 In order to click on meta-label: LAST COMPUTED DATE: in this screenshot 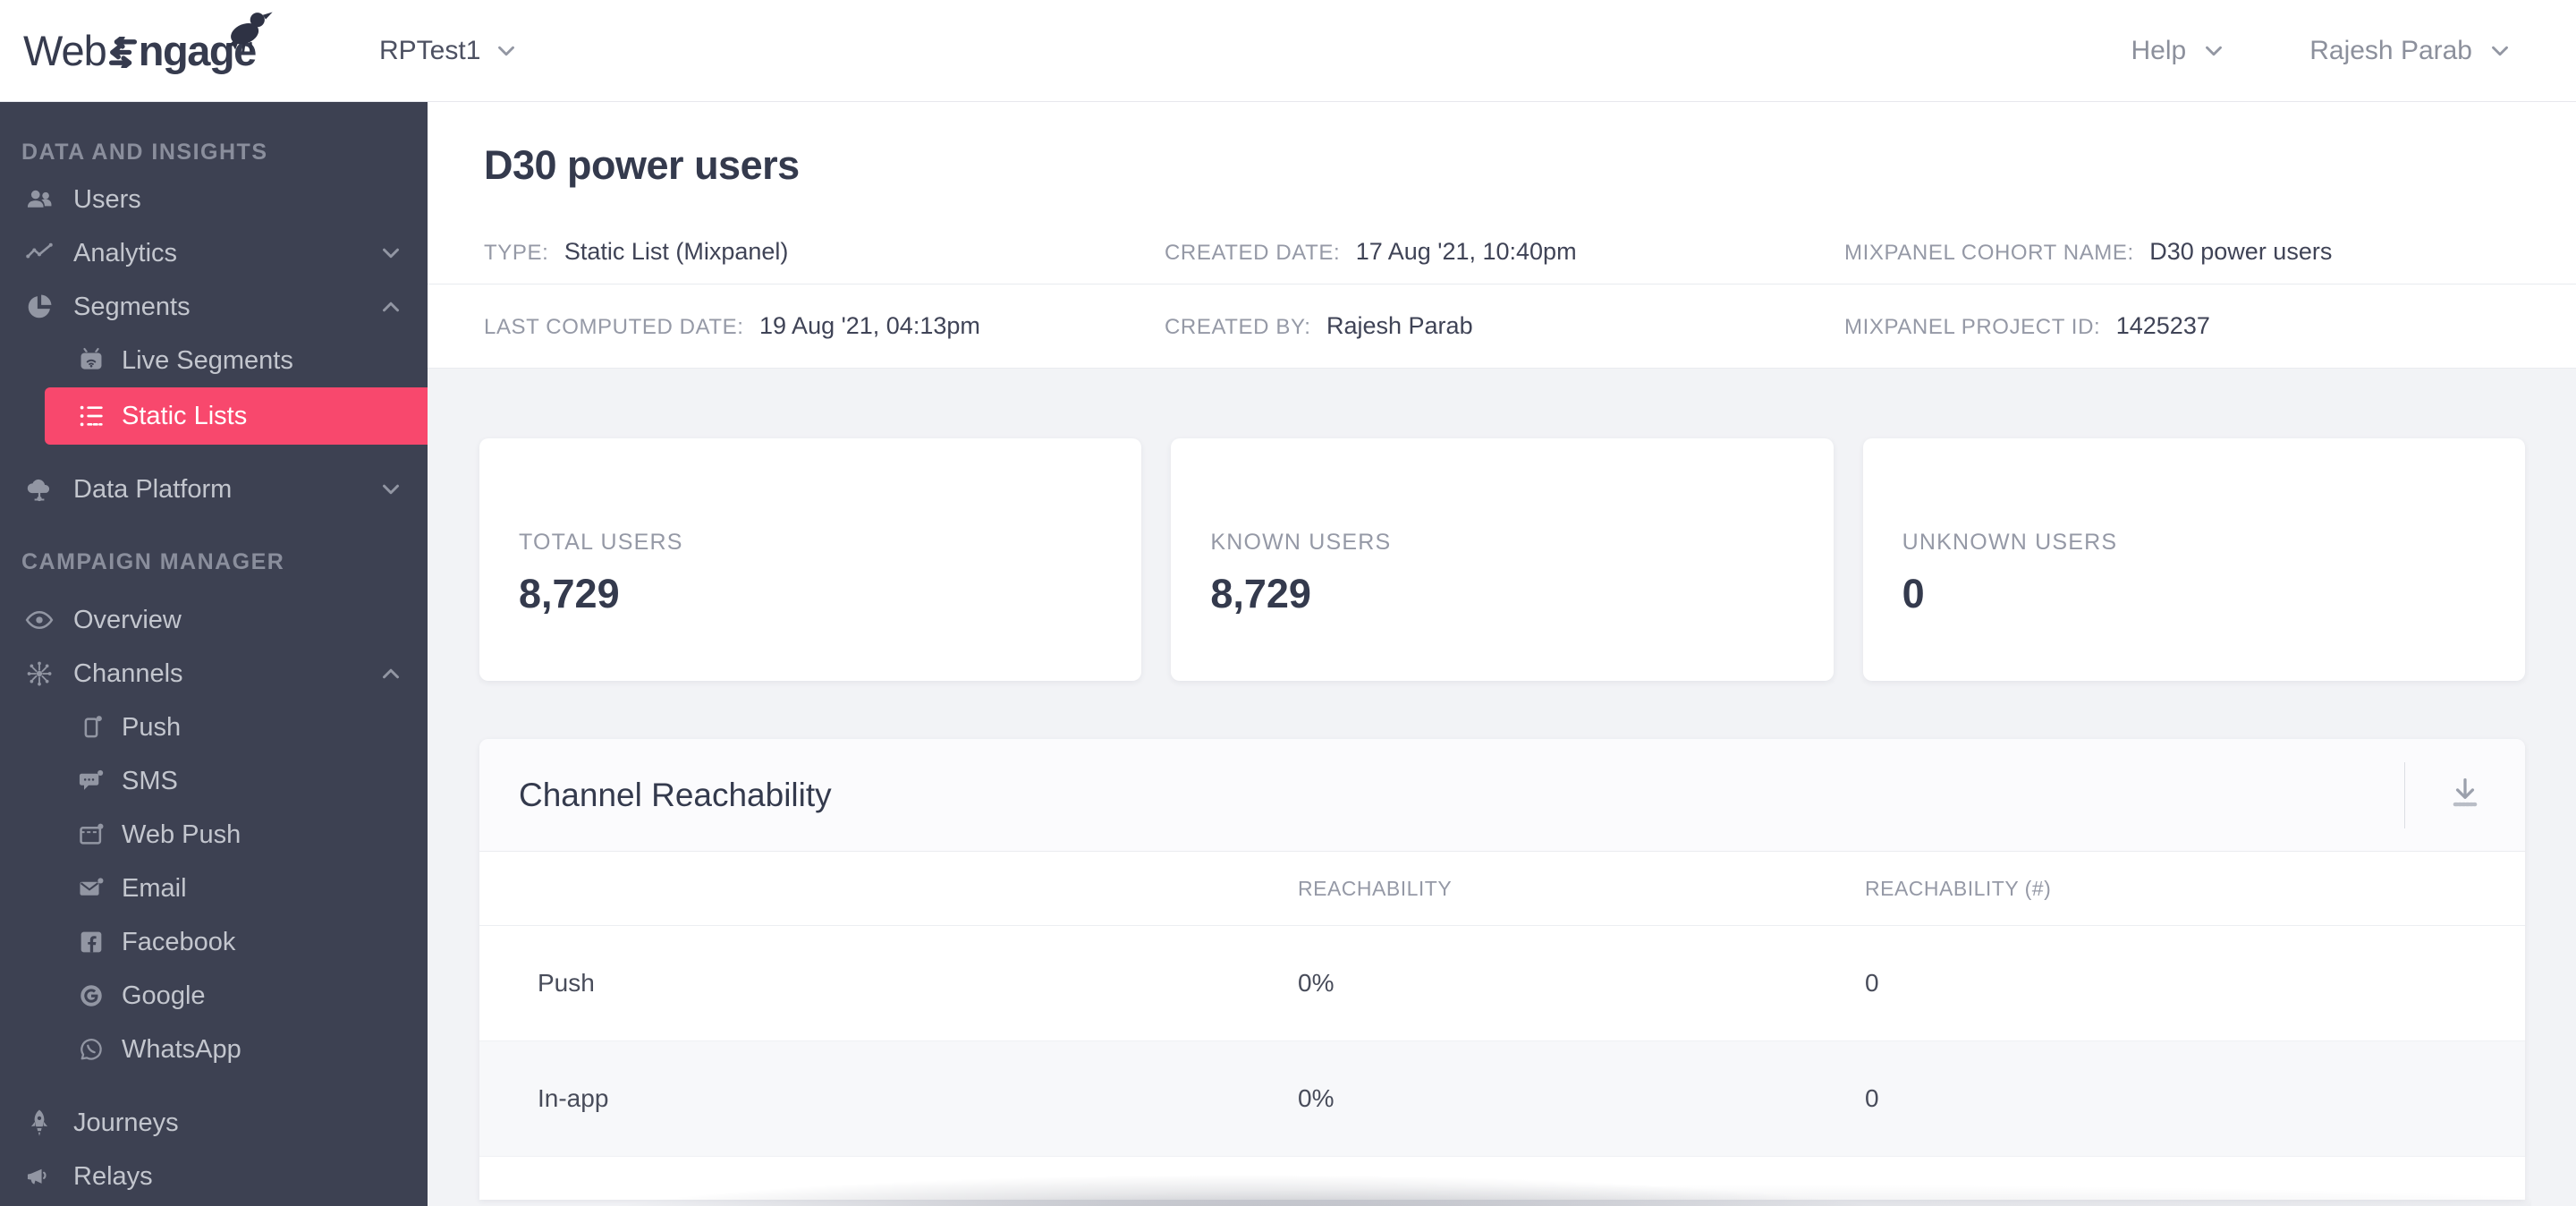, I will do `click(614, 327)`.